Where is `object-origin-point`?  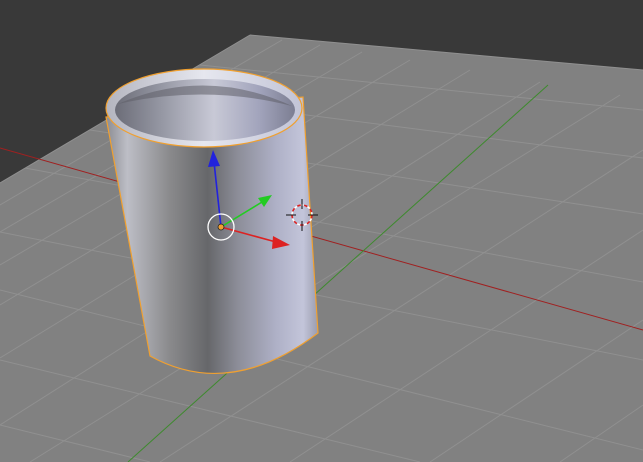 object-origin-point is located at coordinates (221, 227).